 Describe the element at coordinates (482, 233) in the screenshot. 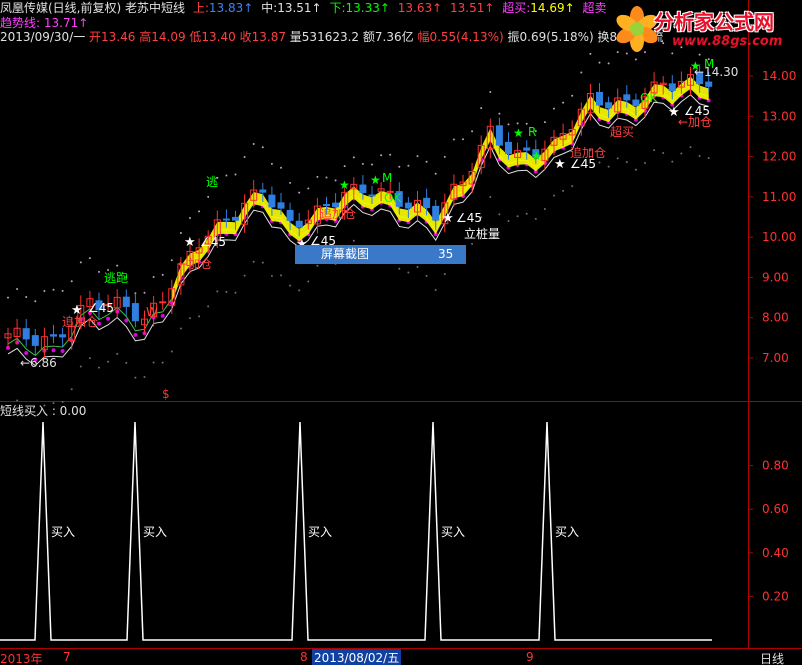

I see `lizhuang-label: 立桩量` at that location.